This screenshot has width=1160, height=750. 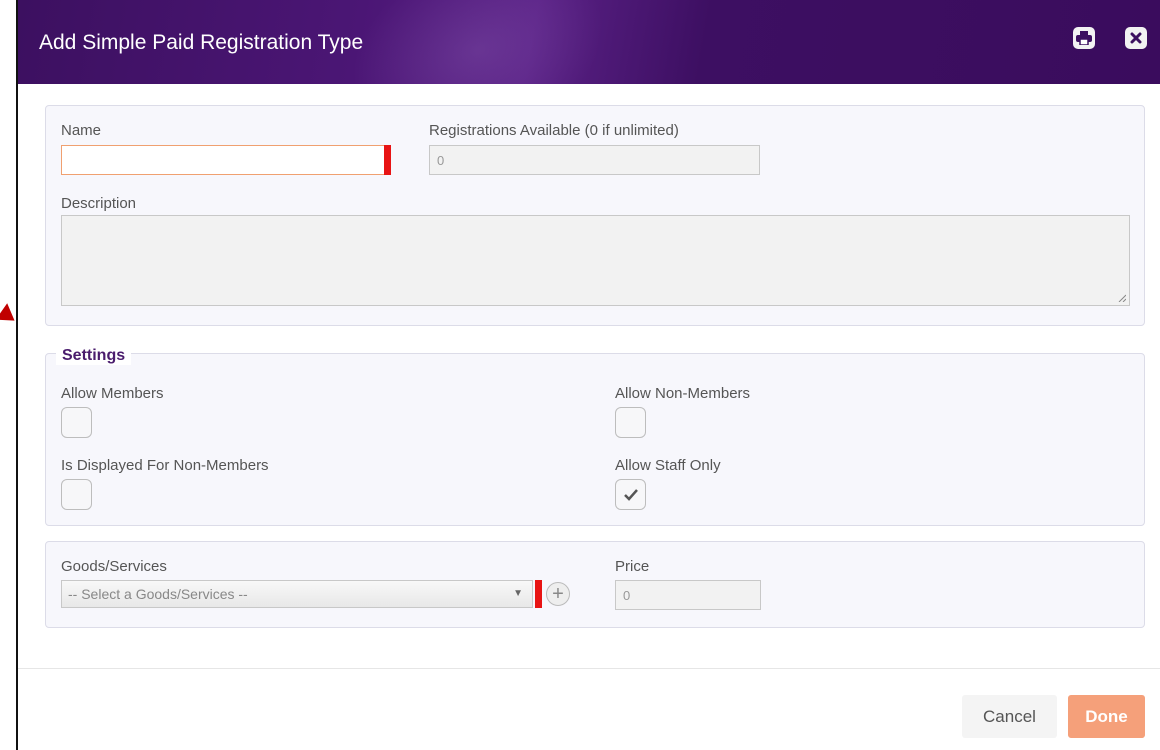 I want to click on registrations-label: Registrations Available (0 if unlimited), so click(x=554, y=130).